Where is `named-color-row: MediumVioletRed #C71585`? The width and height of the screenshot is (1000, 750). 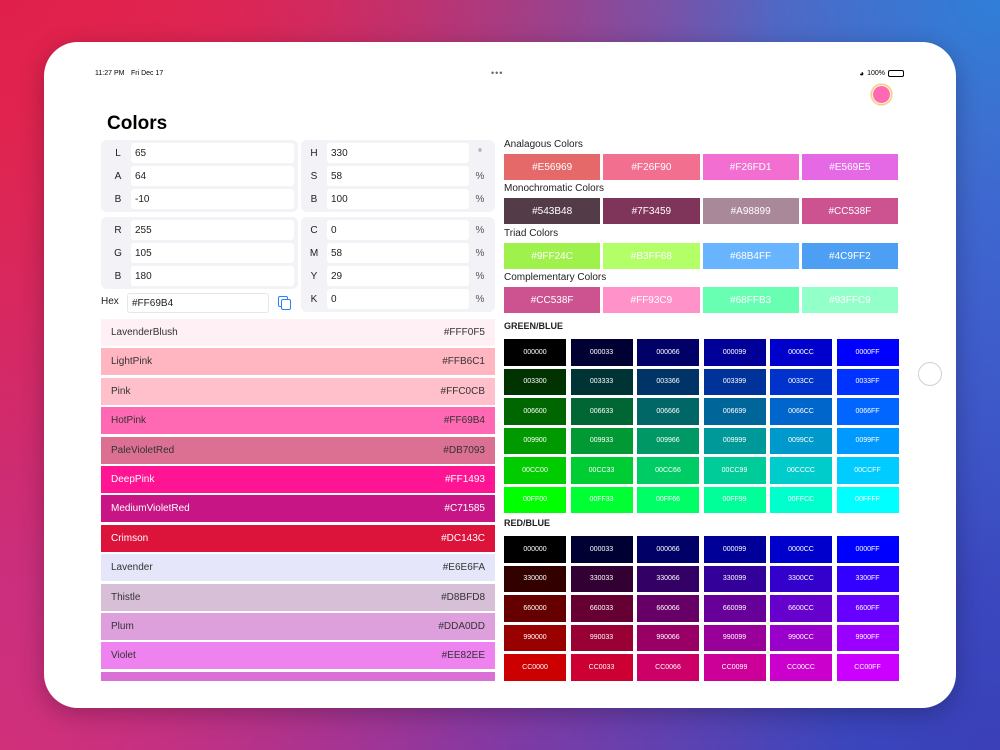
named-color-row: MediumVioletRed #C71585 is located at coordinates (298, 509).